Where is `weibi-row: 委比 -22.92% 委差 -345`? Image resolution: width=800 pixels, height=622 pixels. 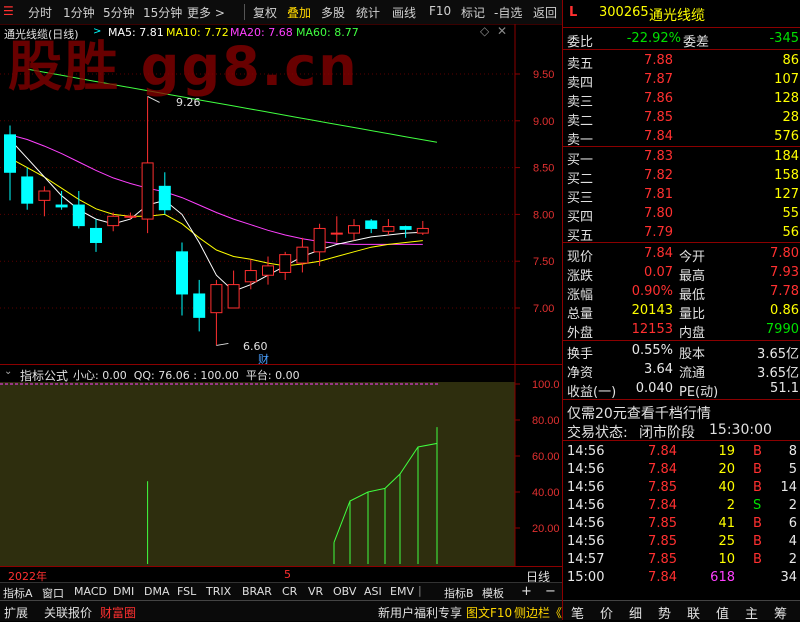
weibi-row: 委比 -22.92% 委差 -345 is located at coordinates (681, 40).